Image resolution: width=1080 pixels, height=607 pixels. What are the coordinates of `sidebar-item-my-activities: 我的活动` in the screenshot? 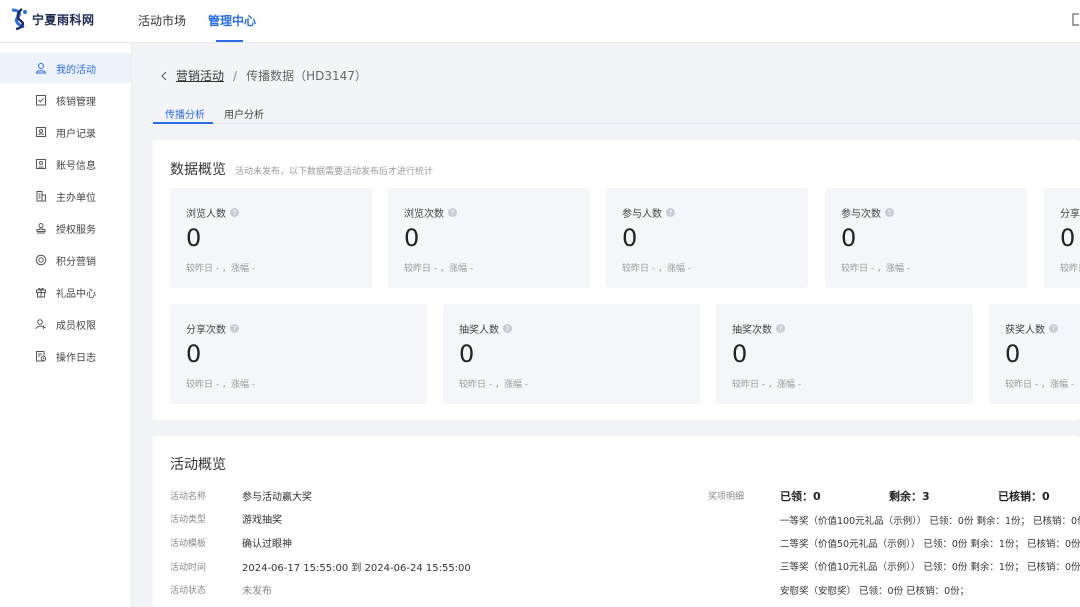 It's located at (65, 68).